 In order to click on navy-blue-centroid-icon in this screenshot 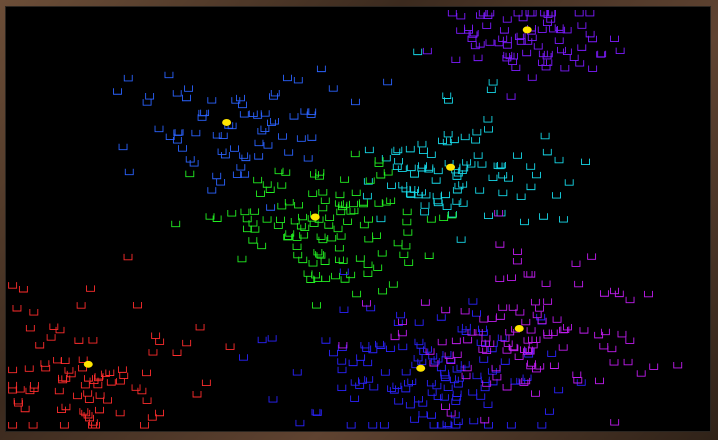, I will do `click(421, 368)`.